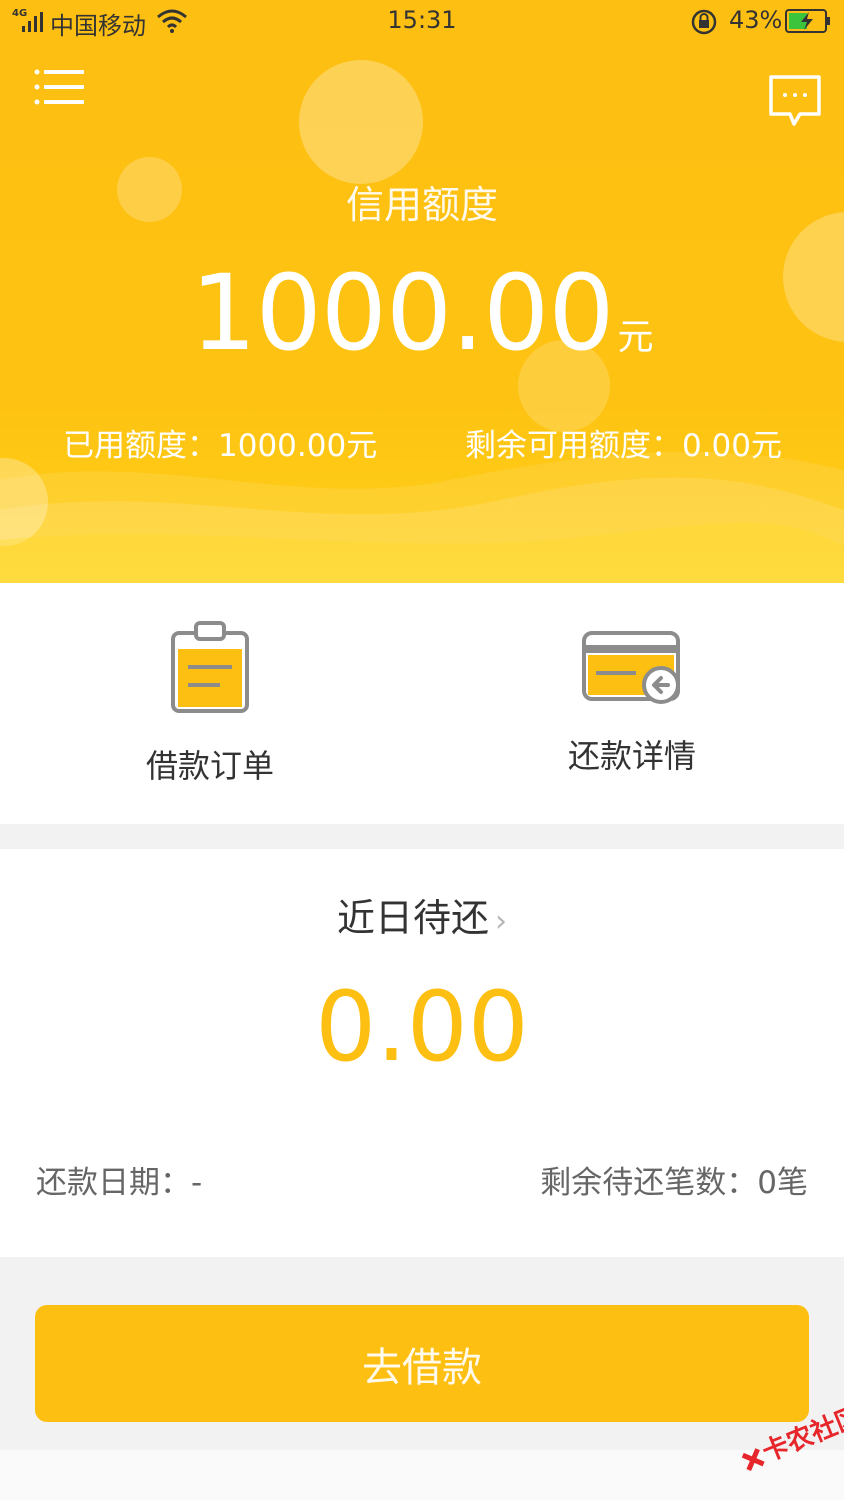  What do you see at coordinates (704, 22) in the screenshot?
I see `rotation-lock-icon` at bounding box center [704, 22].